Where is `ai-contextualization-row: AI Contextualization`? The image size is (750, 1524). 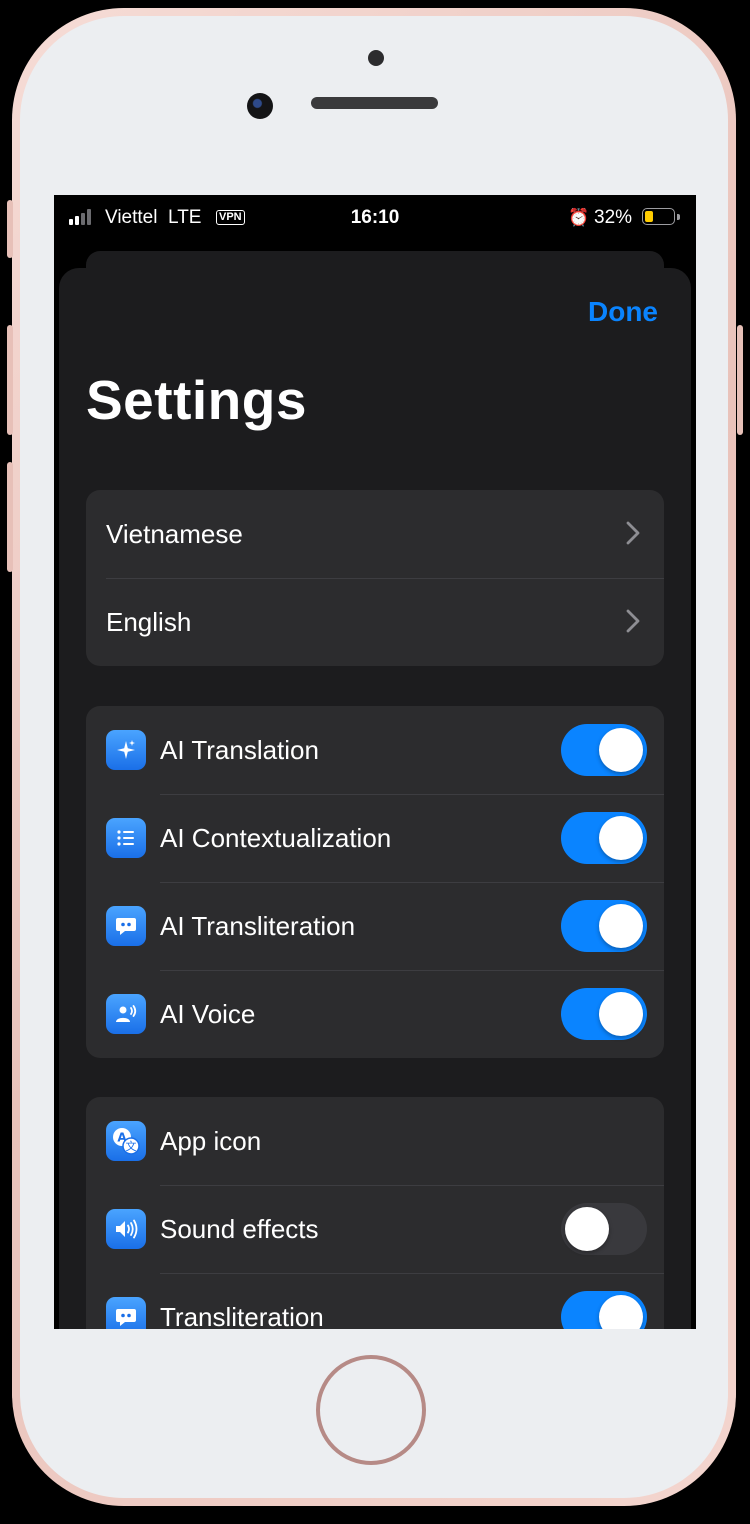
ai-contextualization-row: AI Contextualization is located at coordinates (375, 838).